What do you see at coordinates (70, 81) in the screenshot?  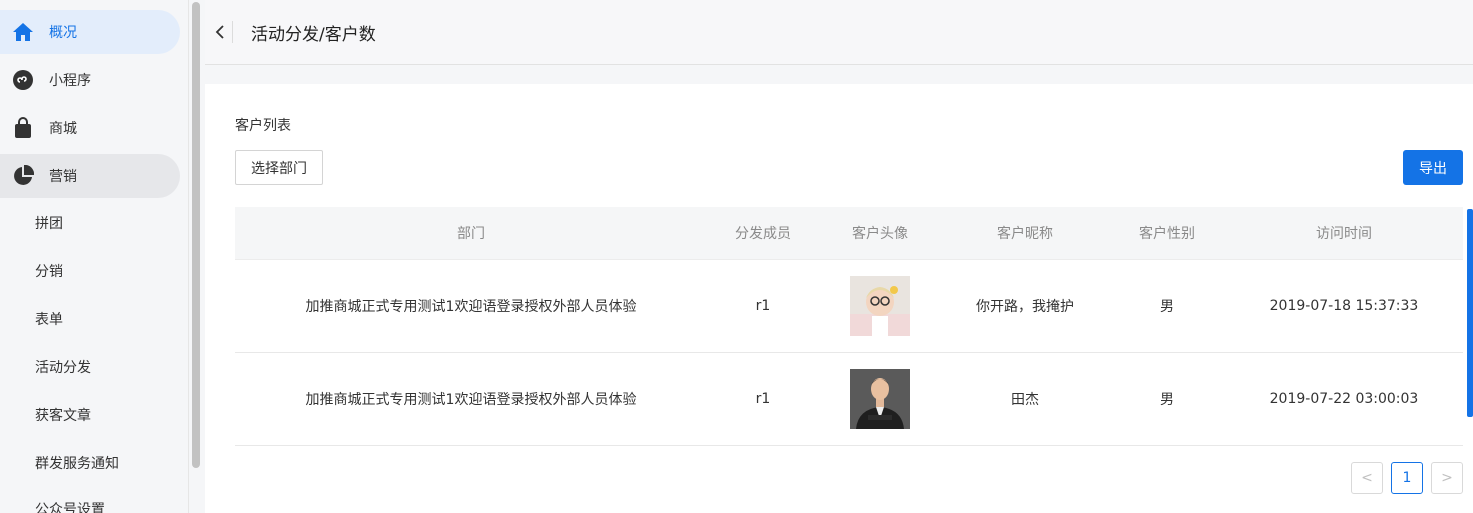 I see `sidebar-item-label: 小程序` at bounding box center [70, 81].